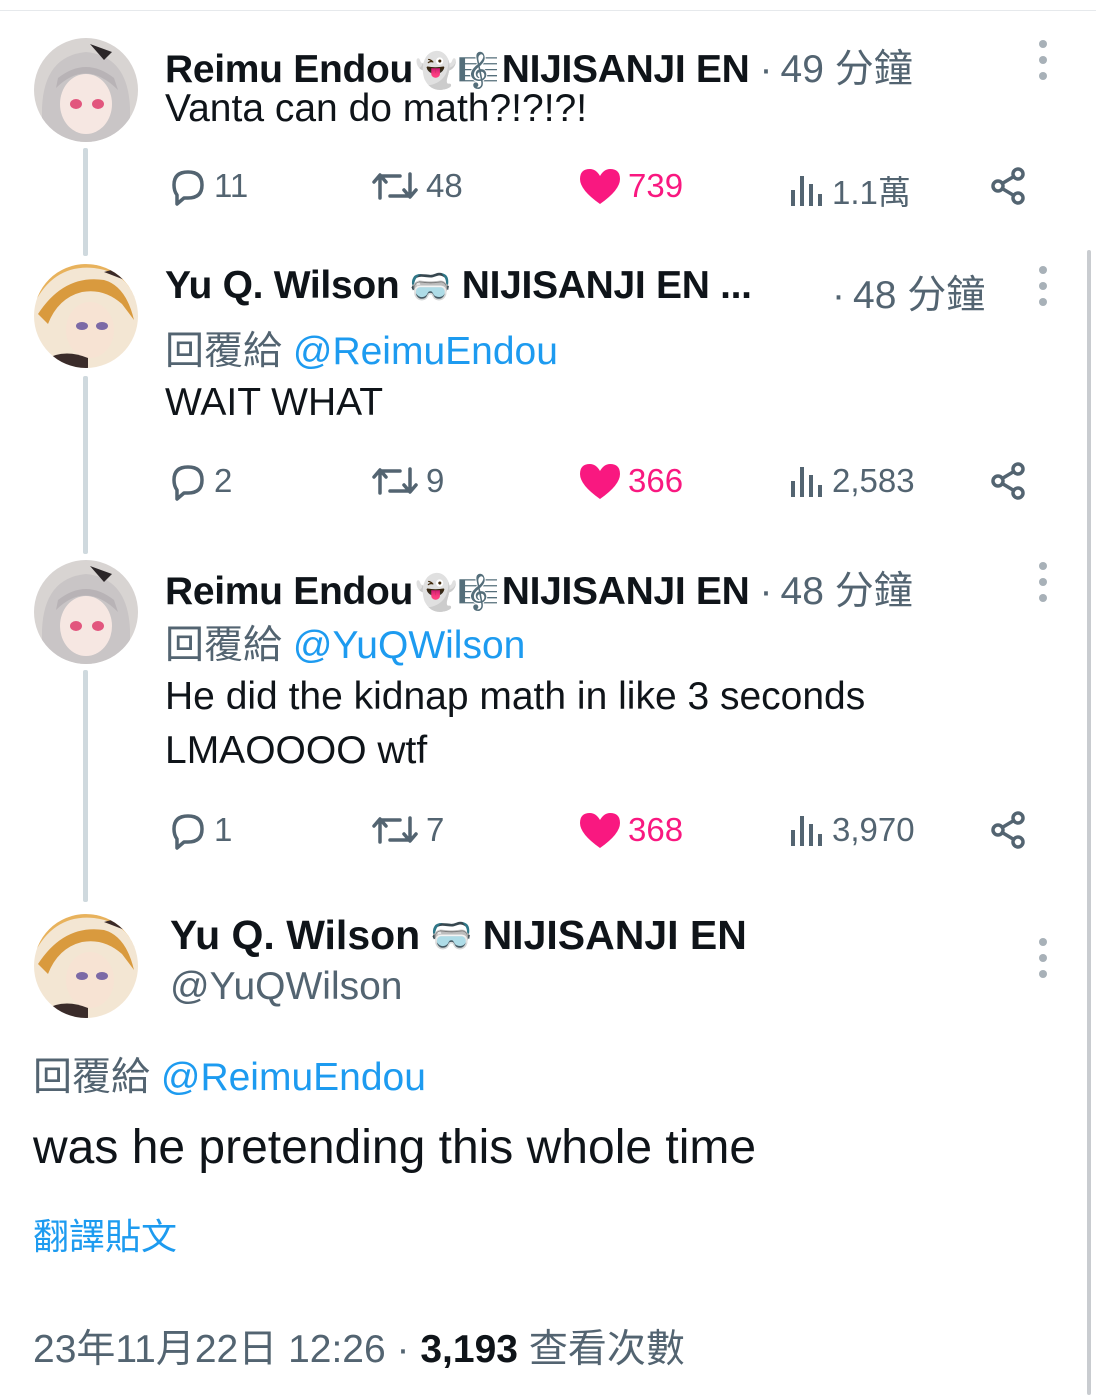 The image size is (1096, 1395). I want to click on views-button: 3,970, so click(851, 830).